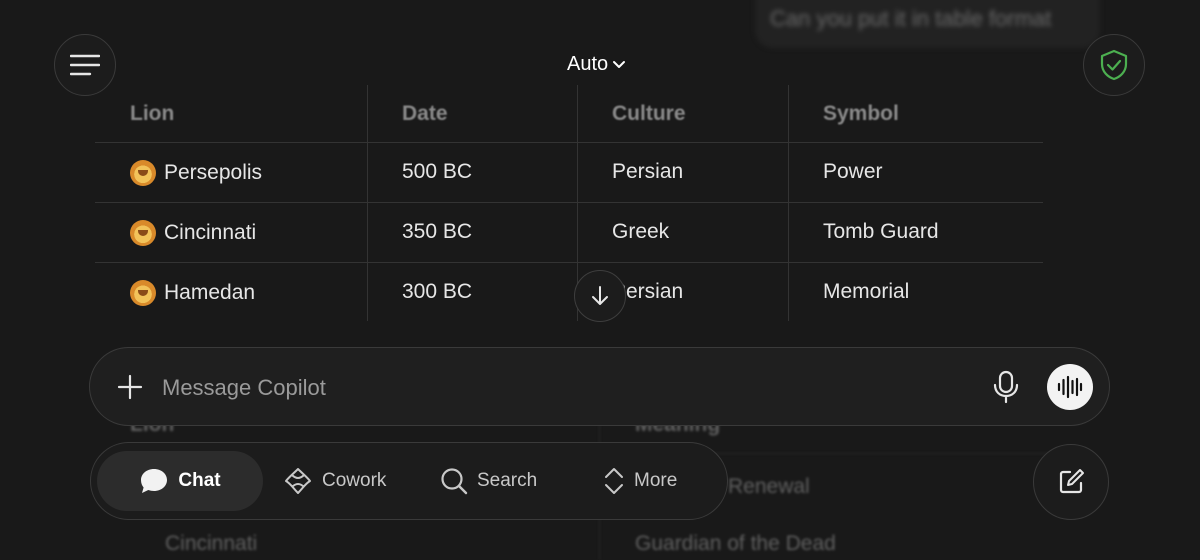 The width and height of the screenshot is (1200, 560). Describe the element at coordinates (507, 480) in the screenshot. I see `nav-search-label: Search` at that location.